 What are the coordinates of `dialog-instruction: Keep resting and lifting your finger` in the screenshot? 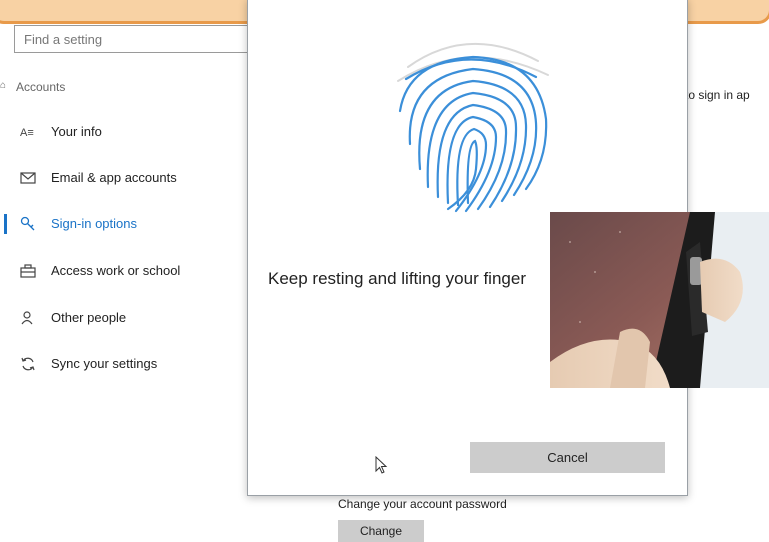 It's located at (397, 278).